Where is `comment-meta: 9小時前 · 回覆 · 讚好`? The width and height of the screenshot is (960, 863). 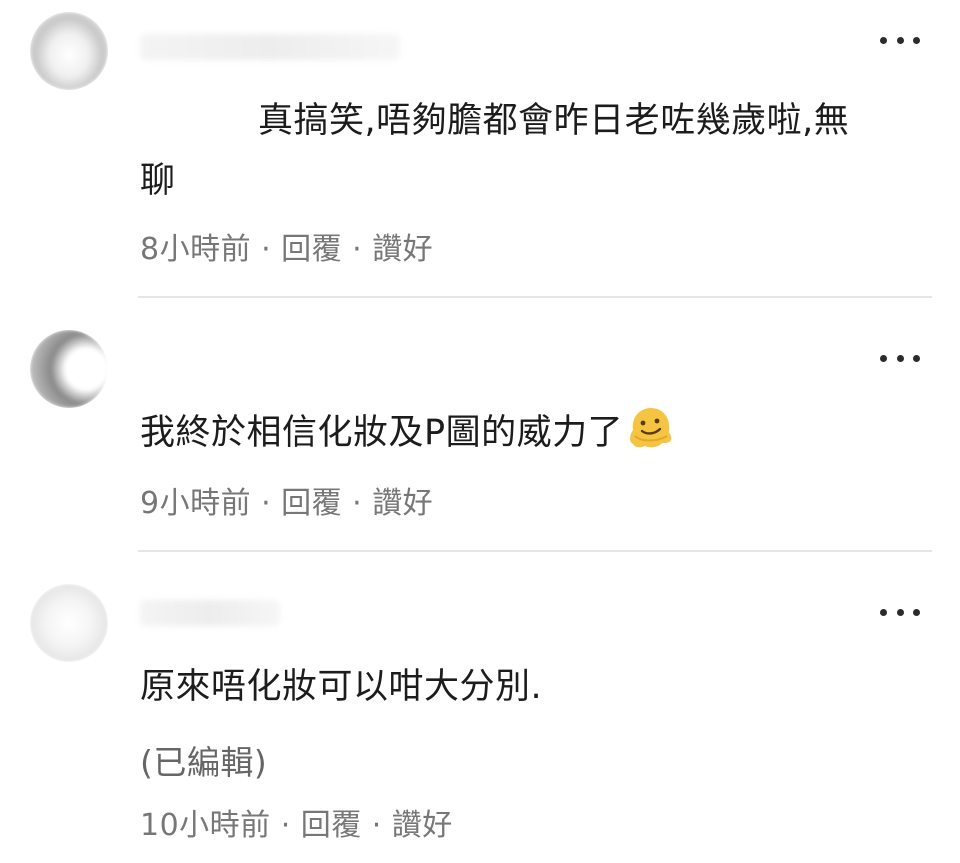
comment-meta: 9小時前 · 回覆 · 讚好 is located at coordinates (287, 503).